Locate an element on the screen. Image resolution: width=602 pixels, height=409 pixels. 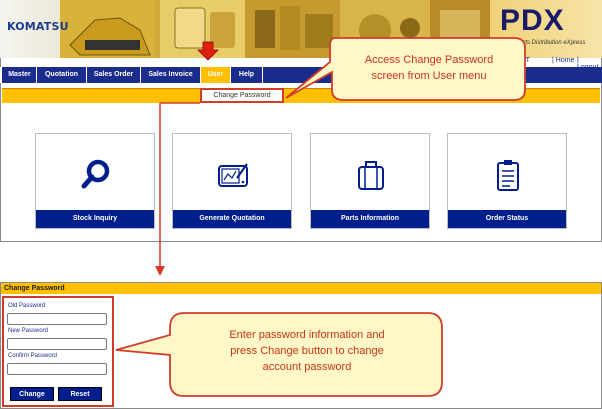
arrow-head-icon is located at coordinates (160, 271).